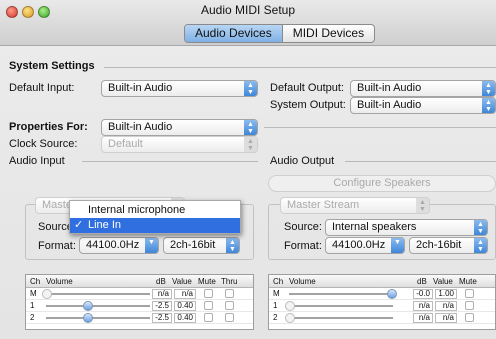 The image size is (496, 339). I want to click on window-title: Audio MIDI Setup, so click(248, 10).